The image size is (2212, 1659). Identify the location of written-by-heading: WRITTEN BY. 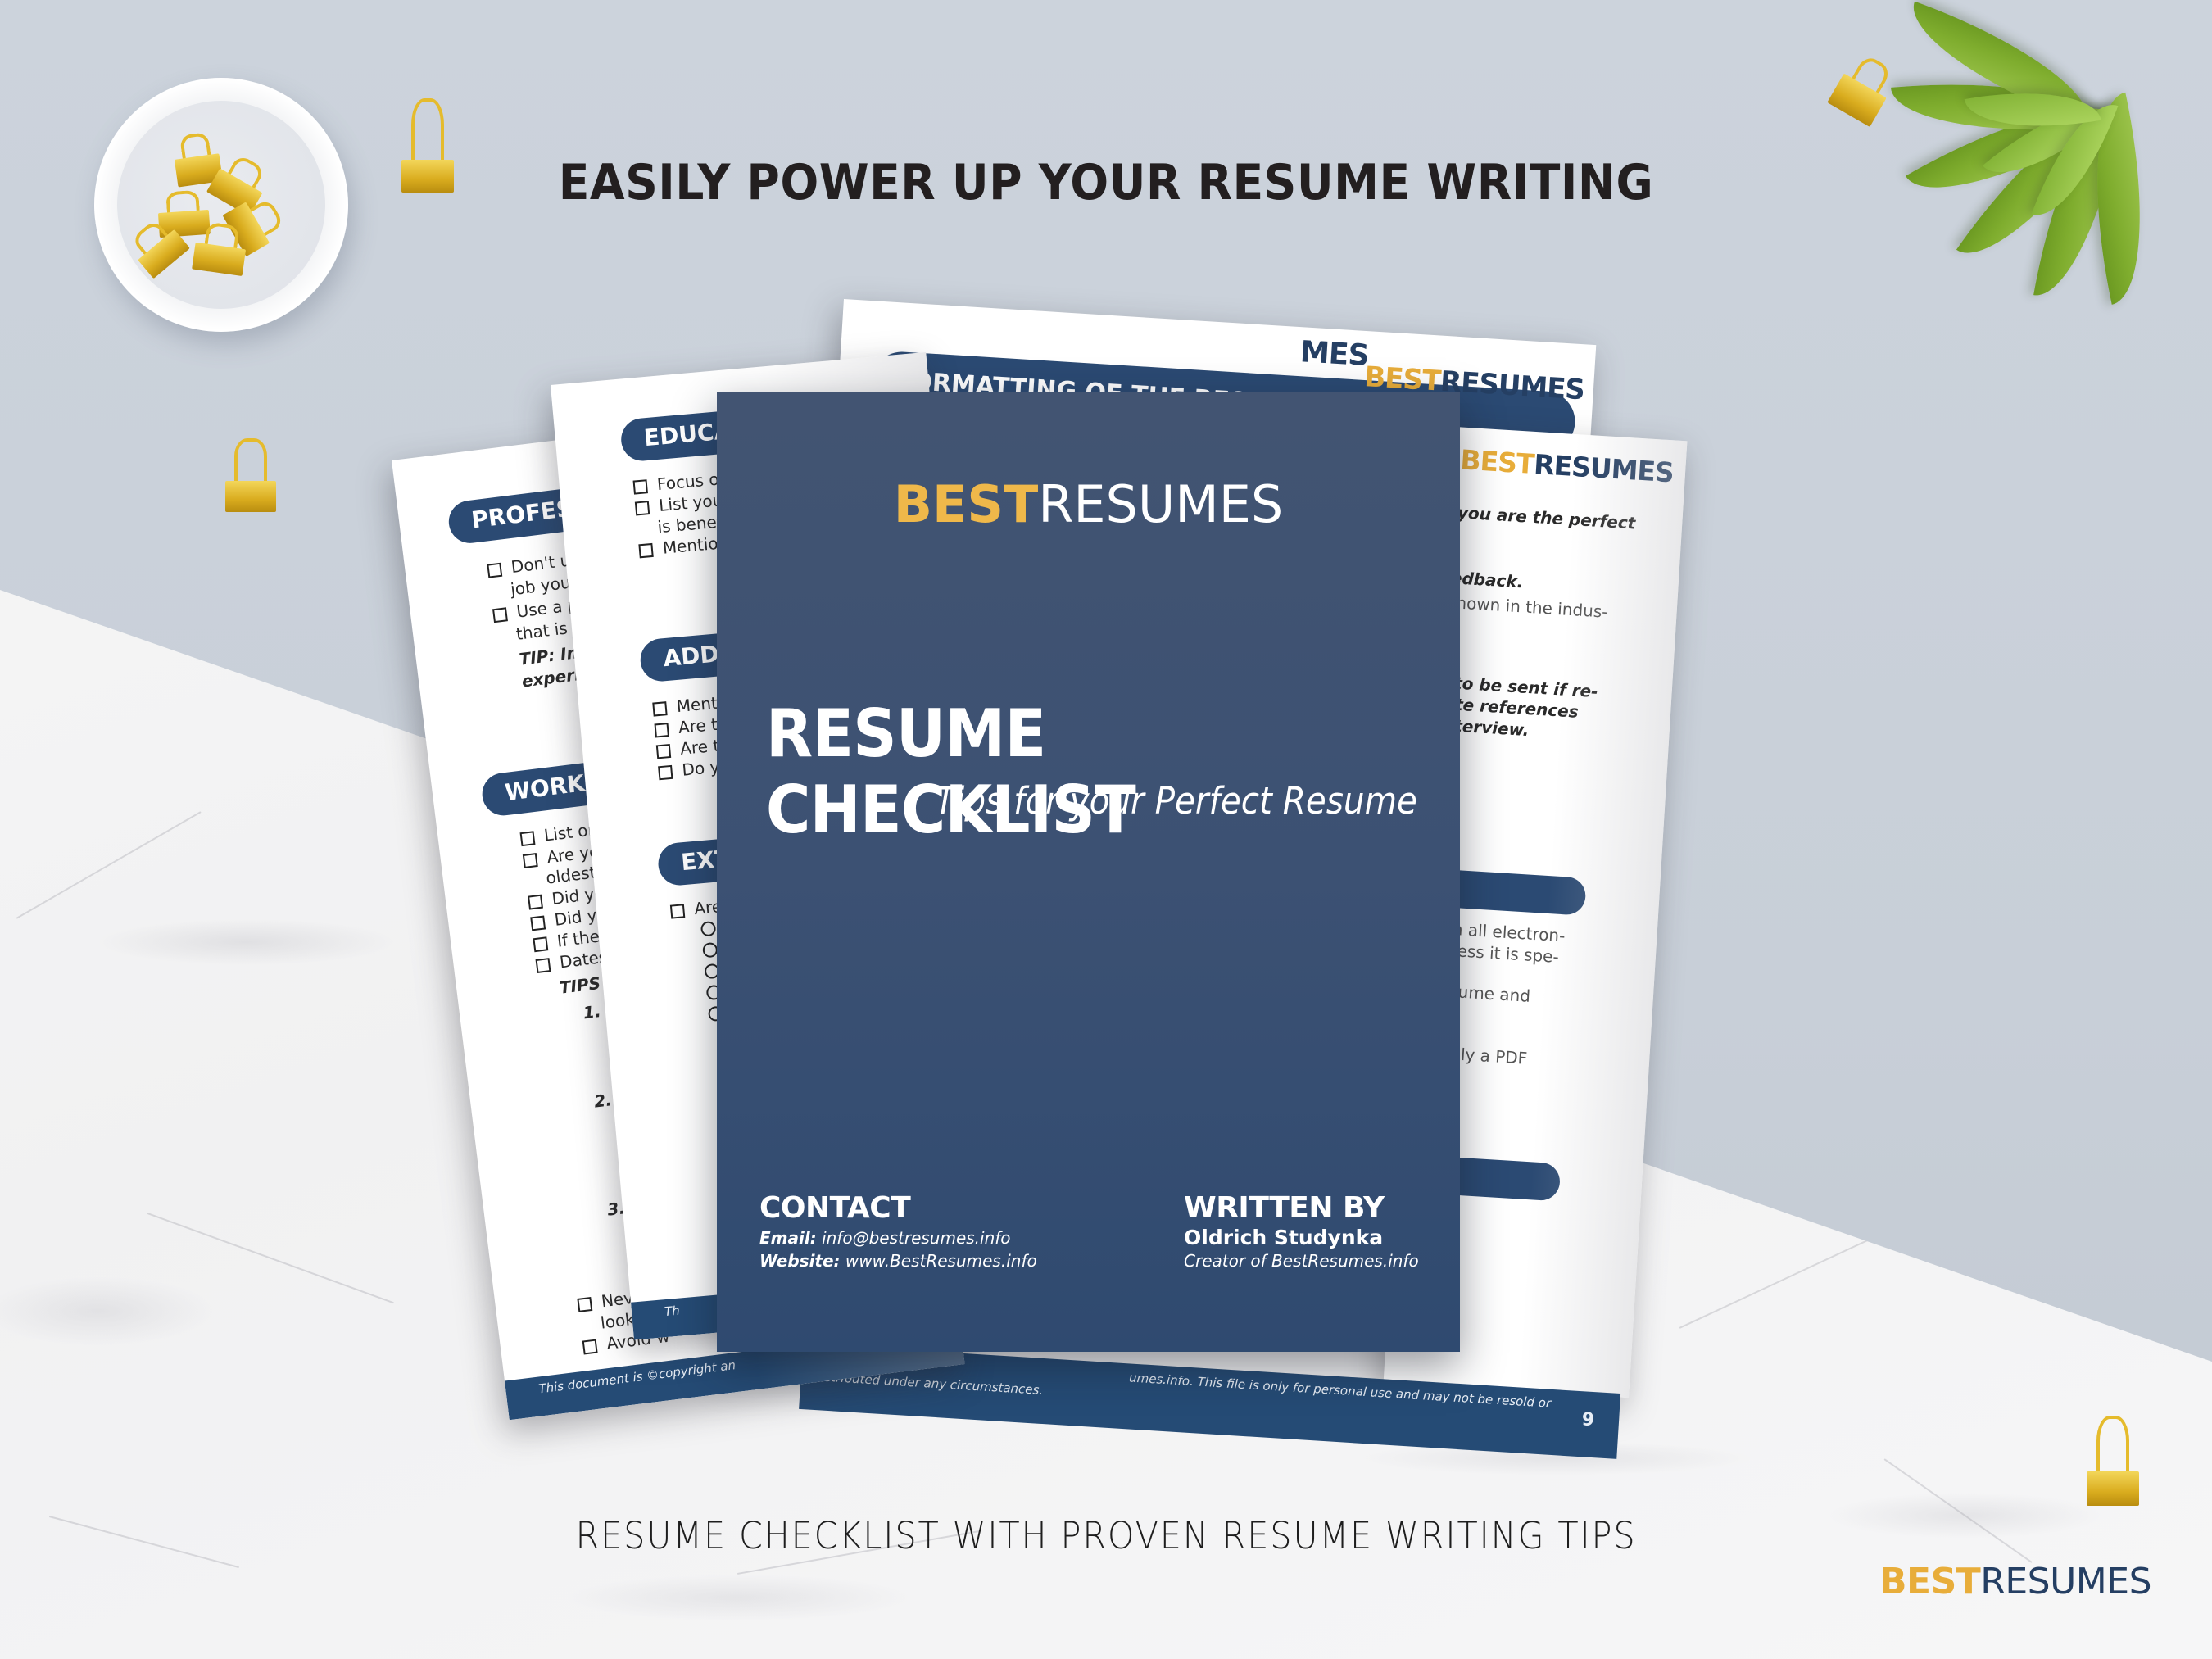
(1284, 1208).